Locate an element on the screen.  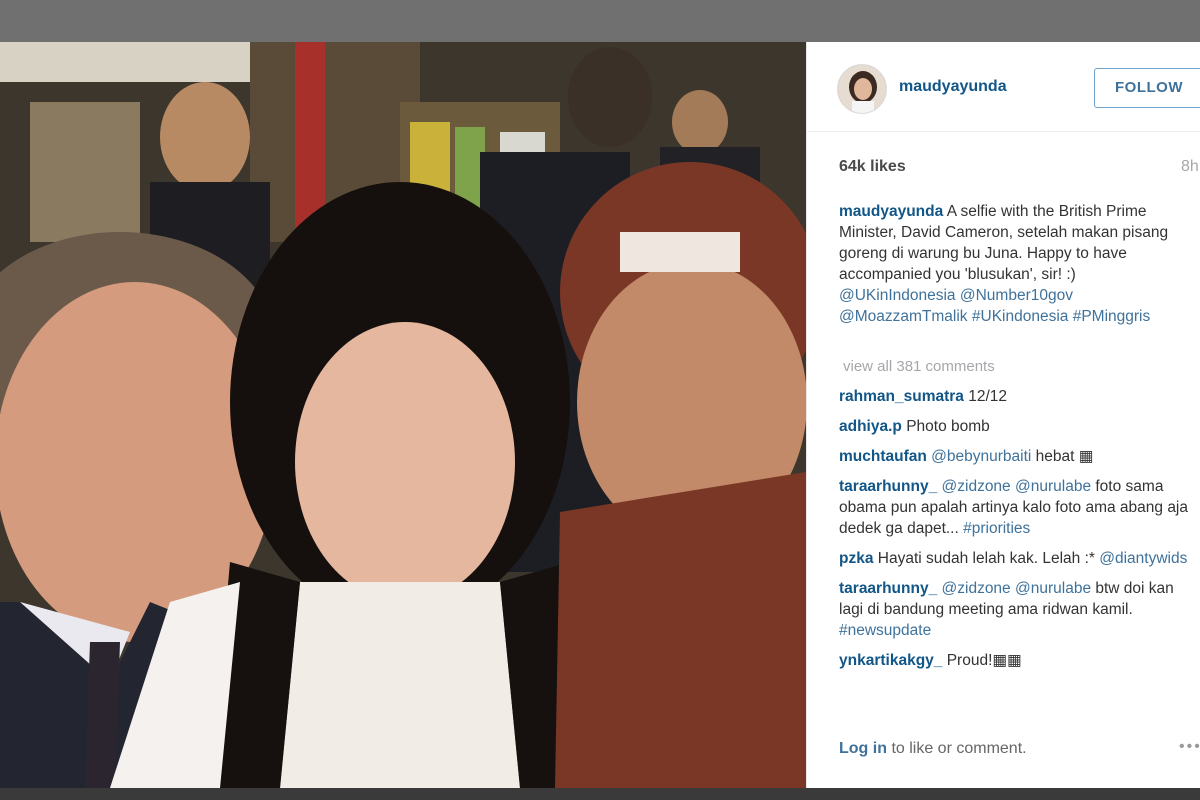
caption-tag: @MoazzamTmalik is located at coordinates (903, 316).